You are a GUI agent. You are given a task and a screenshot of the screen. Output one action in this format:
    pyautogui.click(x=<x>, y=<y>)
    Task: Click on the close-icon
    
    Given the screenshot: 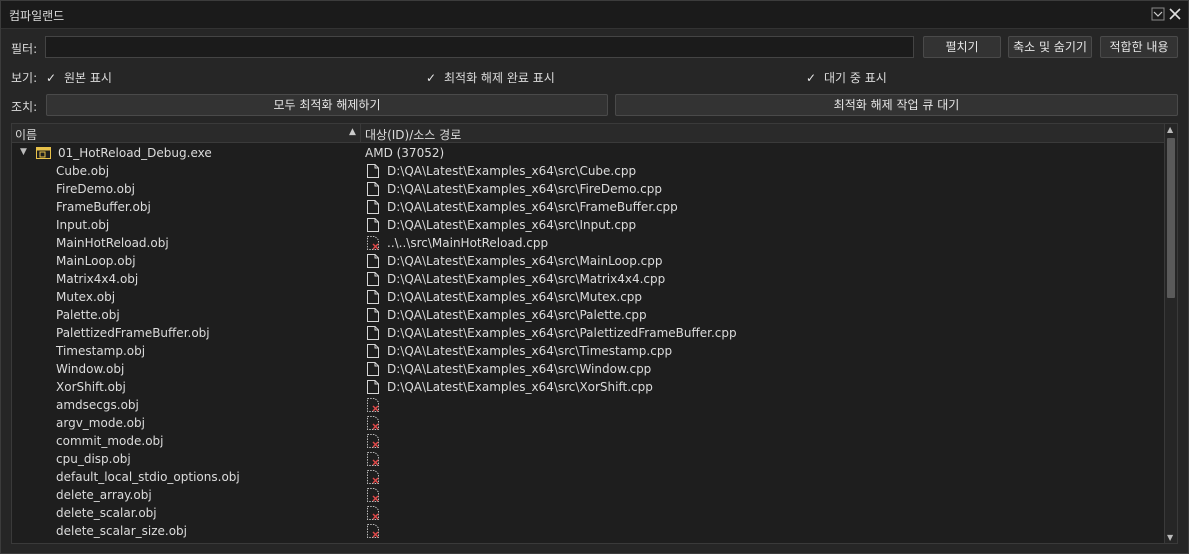 What is the action you would take?
    pyautogui.click(x=1175, y=14)
    